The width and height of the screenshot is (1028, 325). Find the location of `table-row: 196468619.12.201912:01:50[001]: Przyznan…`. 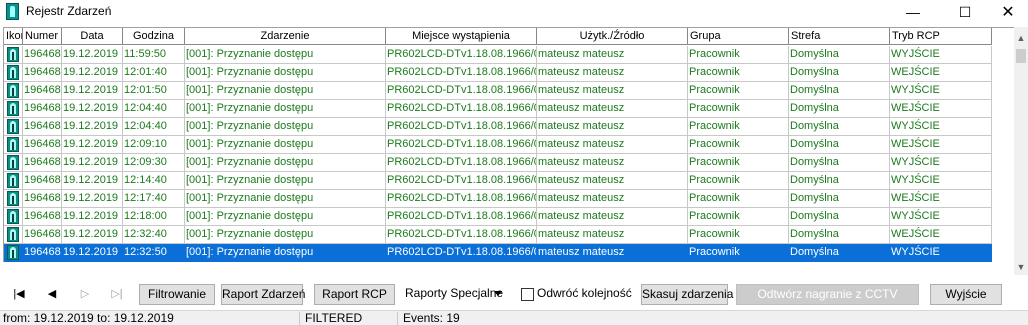

table-row: 196468619.12.201912:01:50[001]: Przyznan… is located at coordinates (498, 91).